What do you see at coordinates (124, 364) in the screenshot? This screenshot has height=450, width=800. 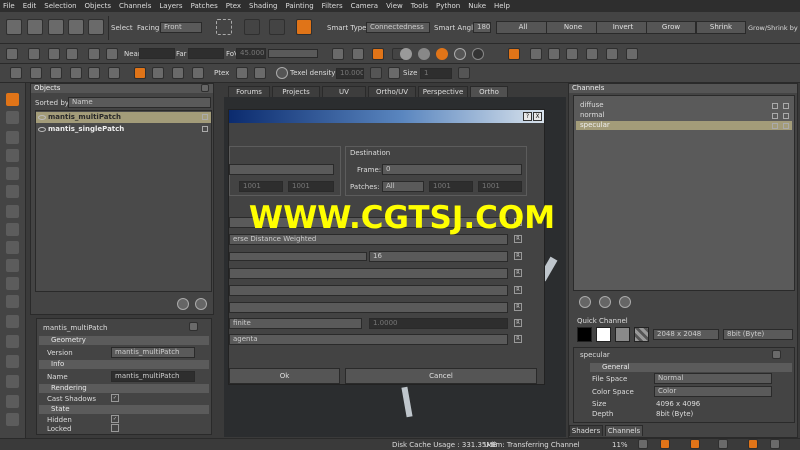 I see `info-section: Info` at bounding box center [124, 364].